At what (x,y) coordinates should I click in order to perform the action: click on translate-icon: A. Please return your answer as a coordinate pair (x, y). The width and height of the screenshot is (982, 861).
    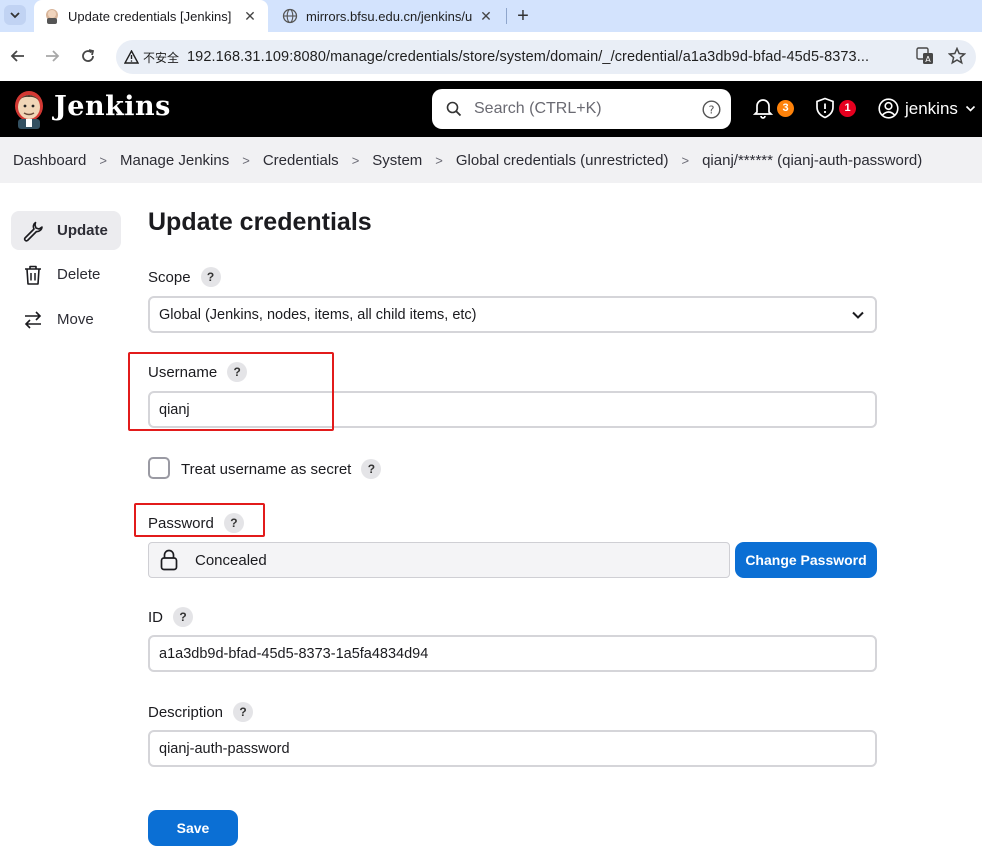
    Looking at the image, I should click on (925, 56).